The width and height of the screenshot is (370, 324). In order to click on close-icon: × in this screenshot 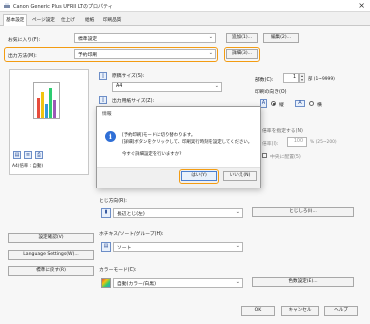, I will do `click(361, 5)`.